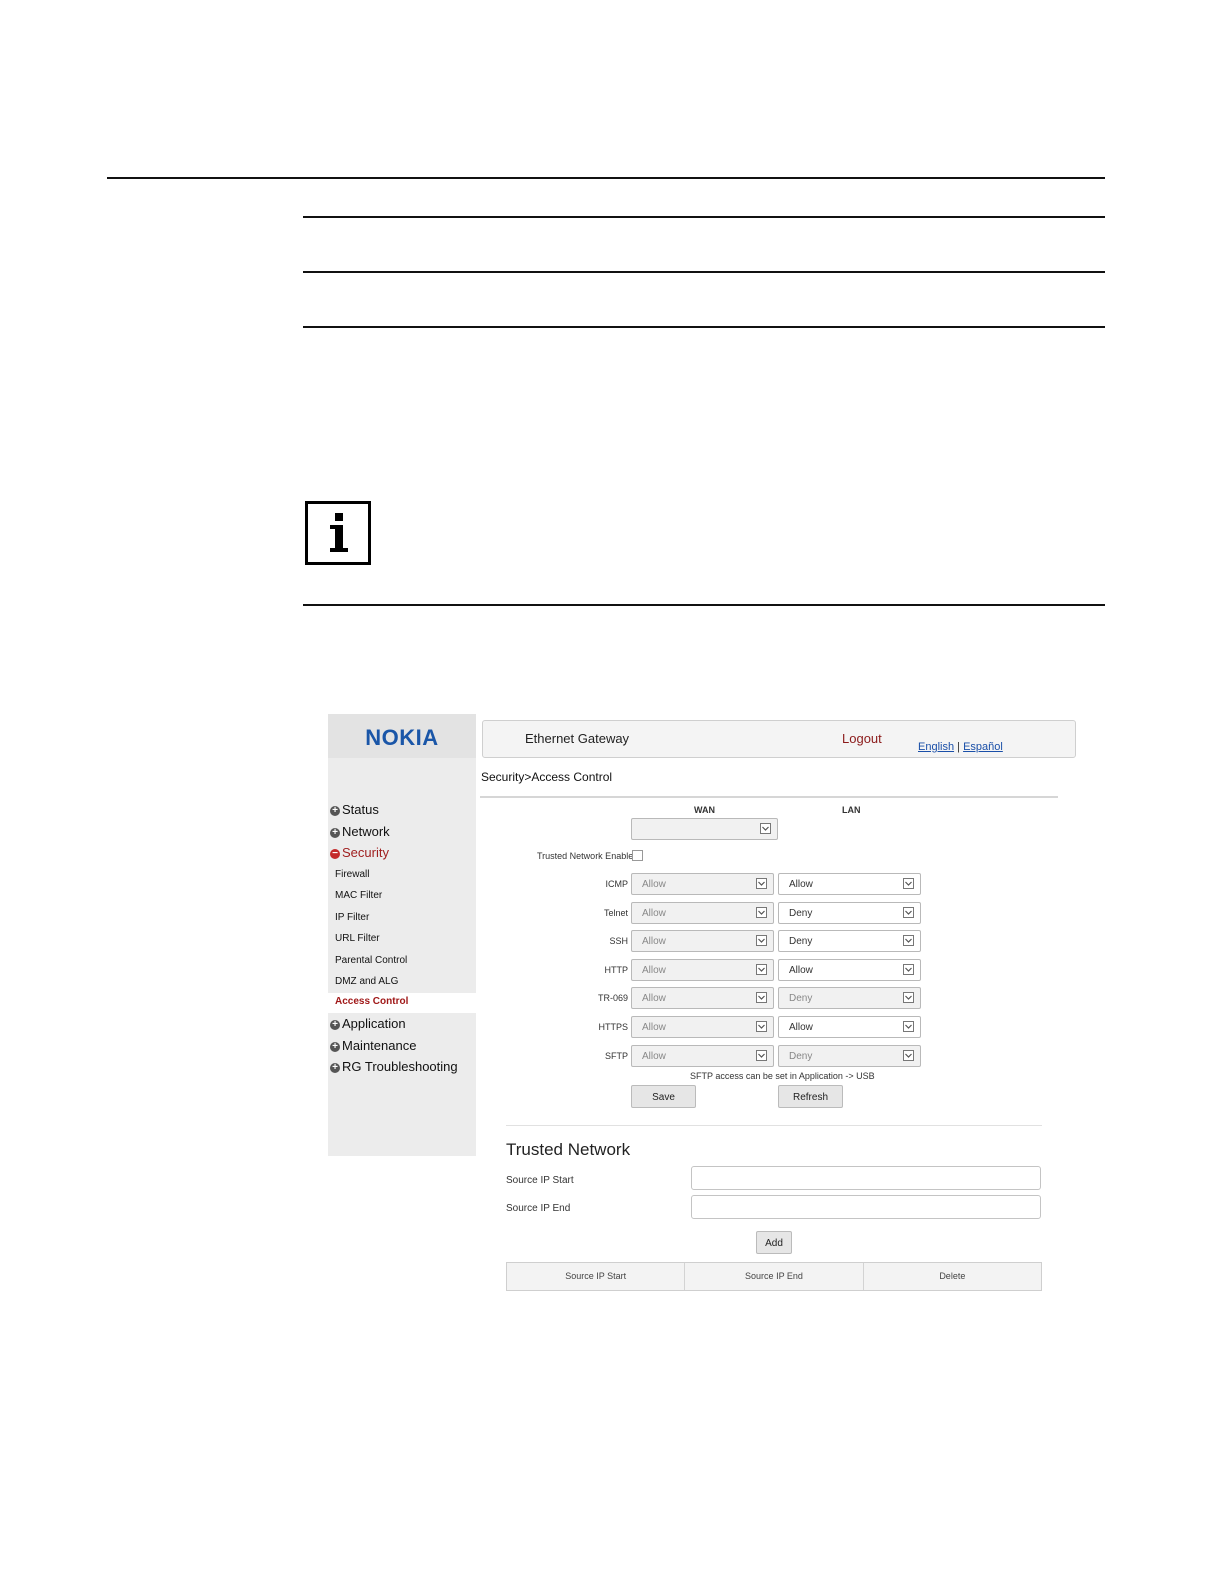 This screenshot has height=1584, width=1224. I want to click on menu-parental-control: Parental Control, so click(371, 960).